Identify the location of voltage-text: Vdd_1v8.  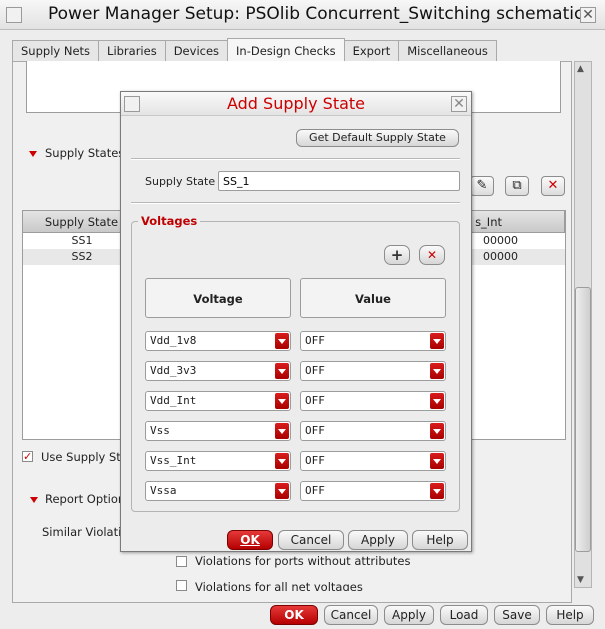
(173, 340).